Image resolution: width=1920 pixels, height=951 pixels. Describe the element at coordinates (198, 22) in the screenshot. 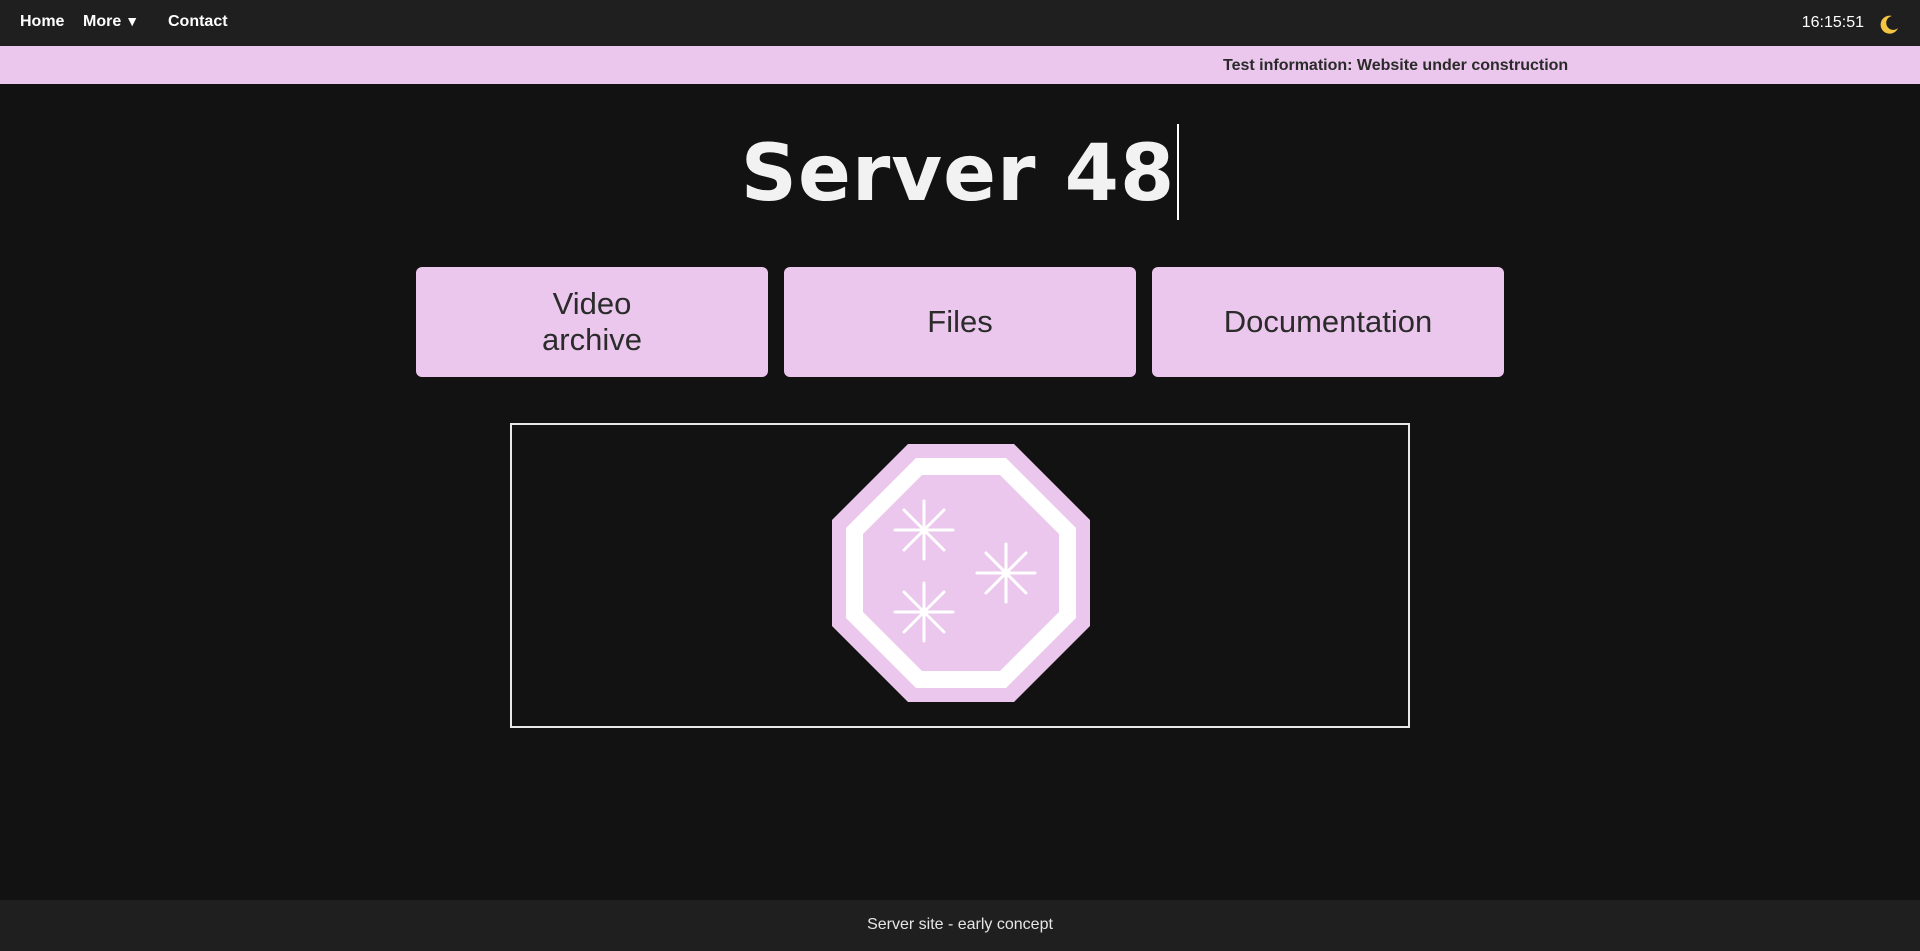

I see `nav-contact-link: Contact` at that location.